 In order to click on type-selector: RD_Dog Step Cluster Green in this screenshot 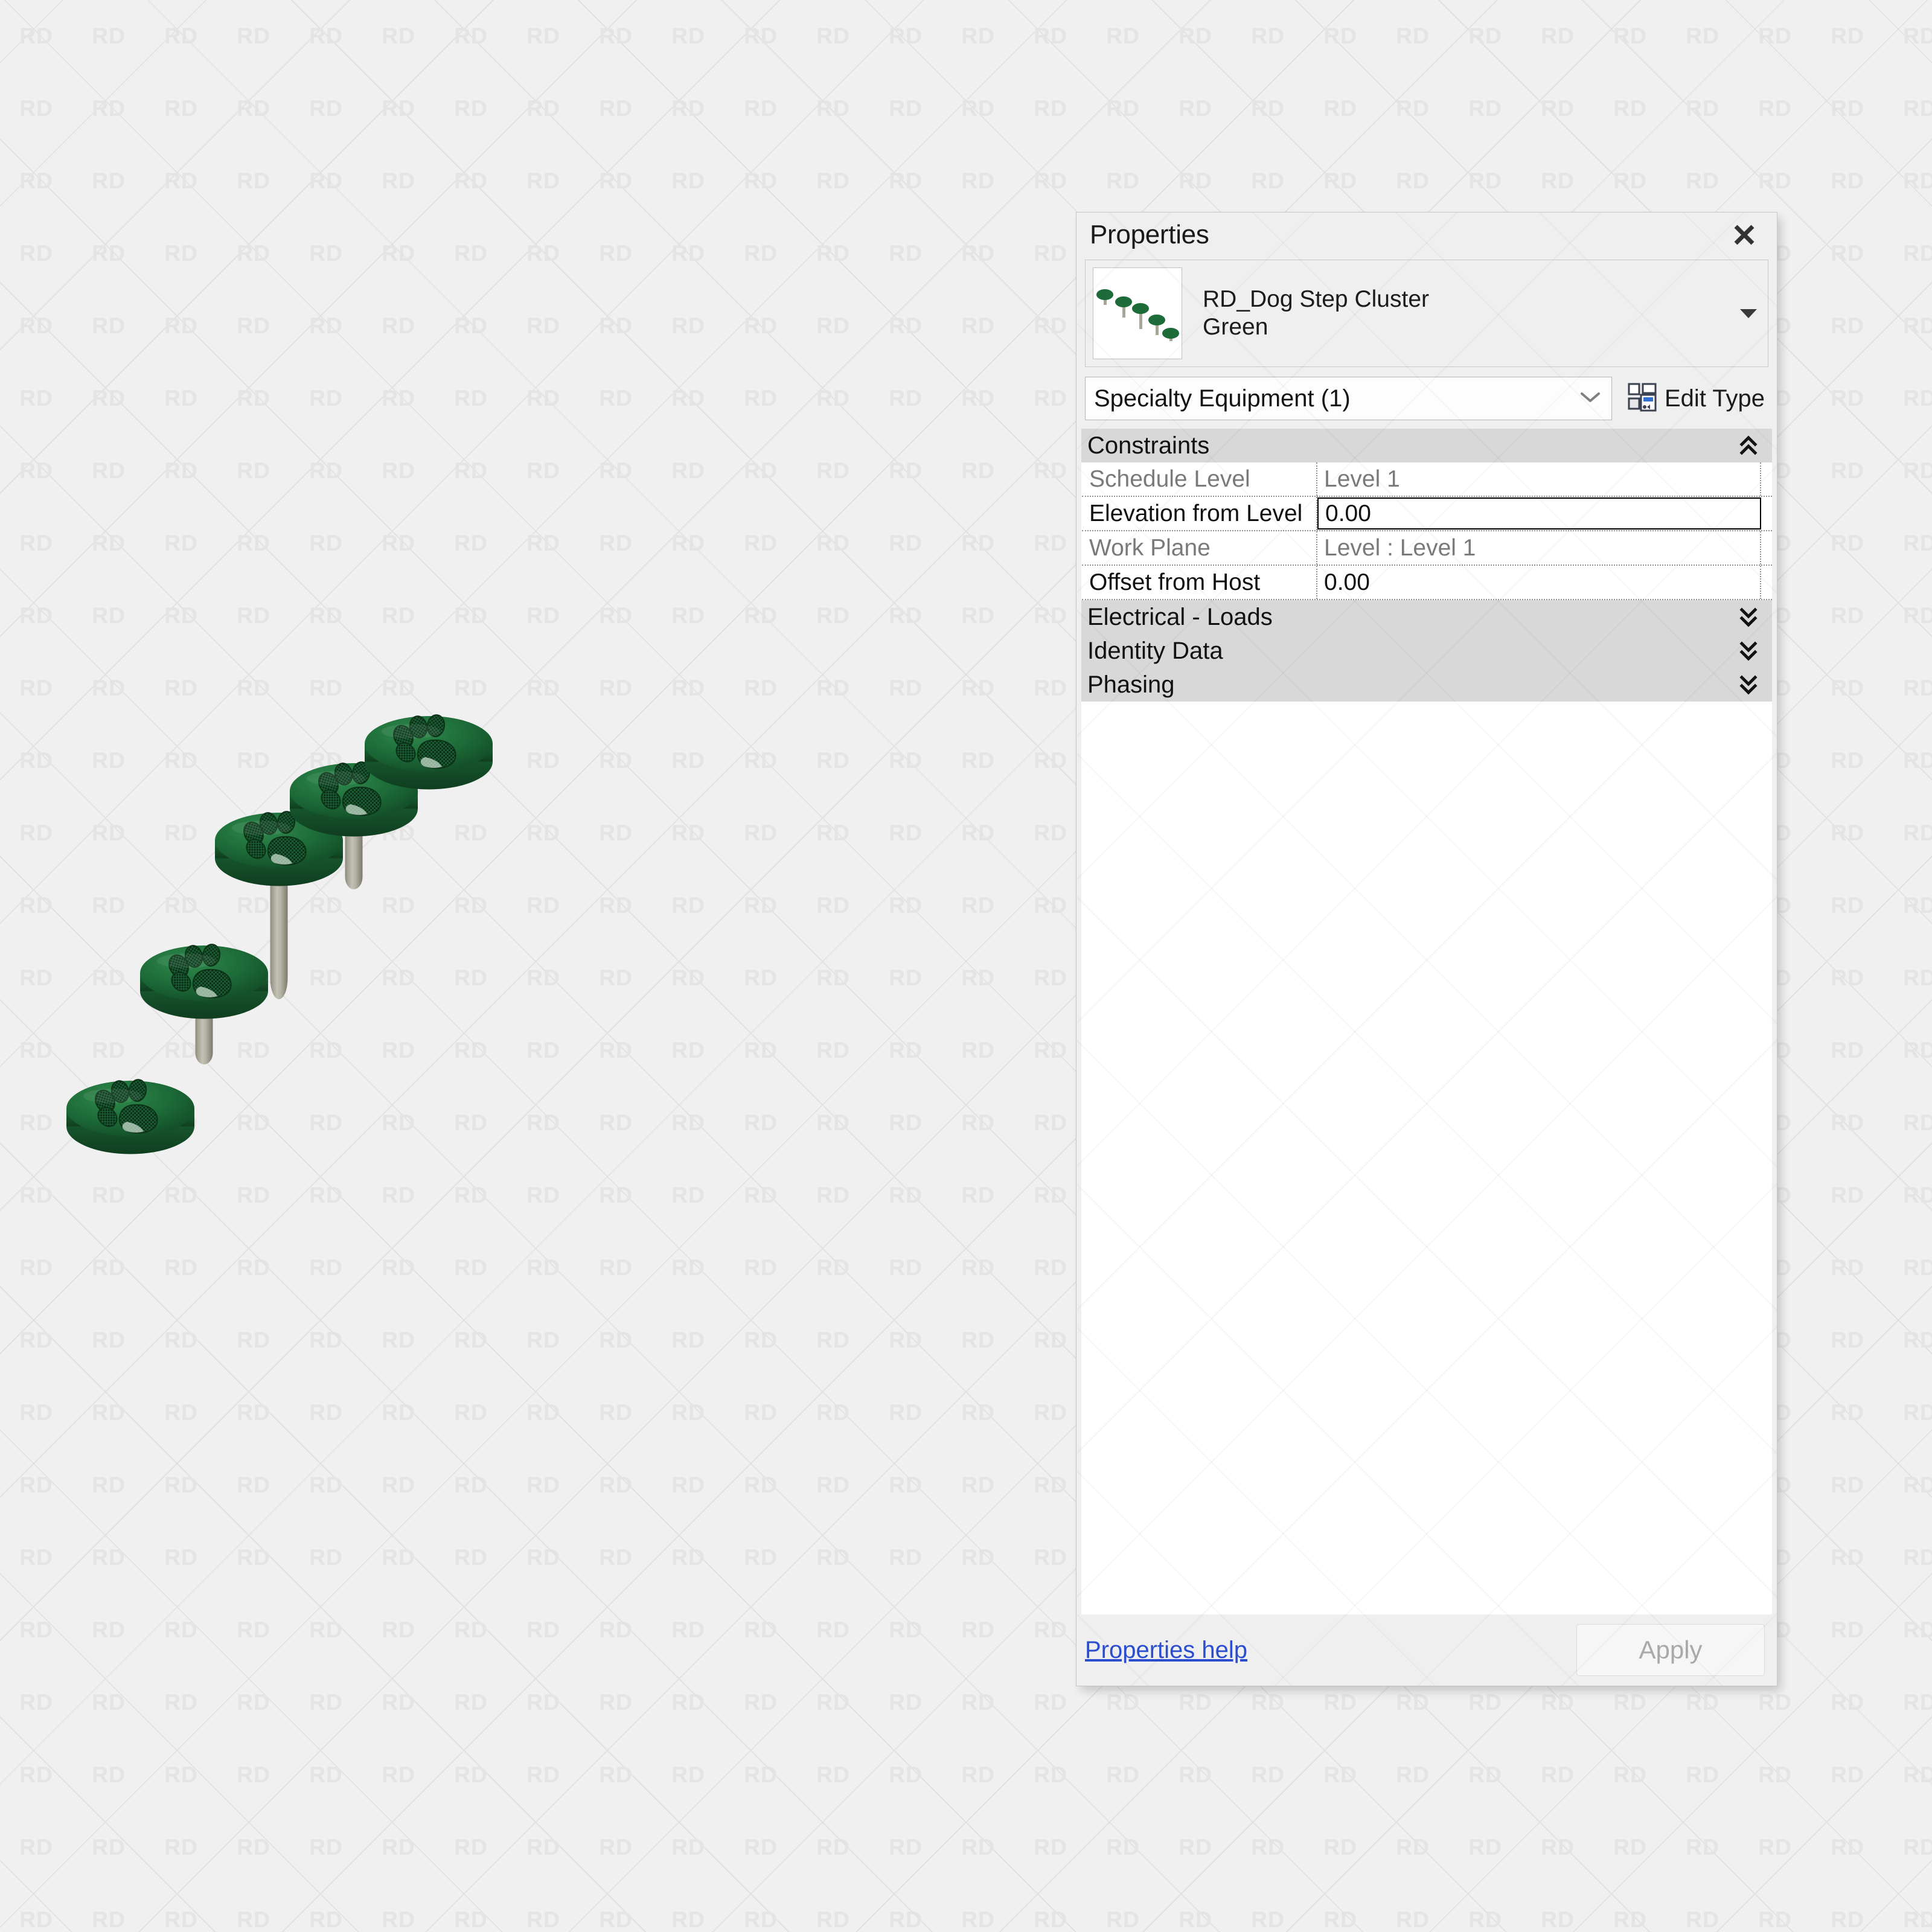, I will do `click(1427, 313)`.